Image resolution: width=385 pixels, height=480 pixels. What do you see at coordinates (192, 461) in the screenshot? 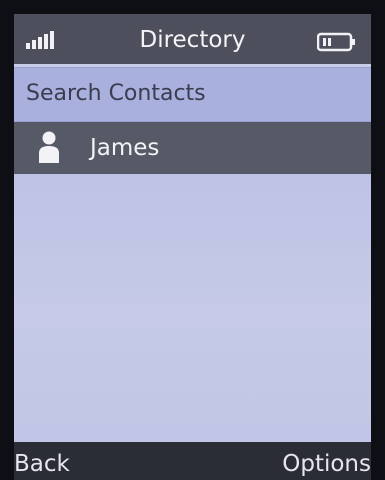
I see `softkey-bar: Back Options` at bounding box center [192, 461].